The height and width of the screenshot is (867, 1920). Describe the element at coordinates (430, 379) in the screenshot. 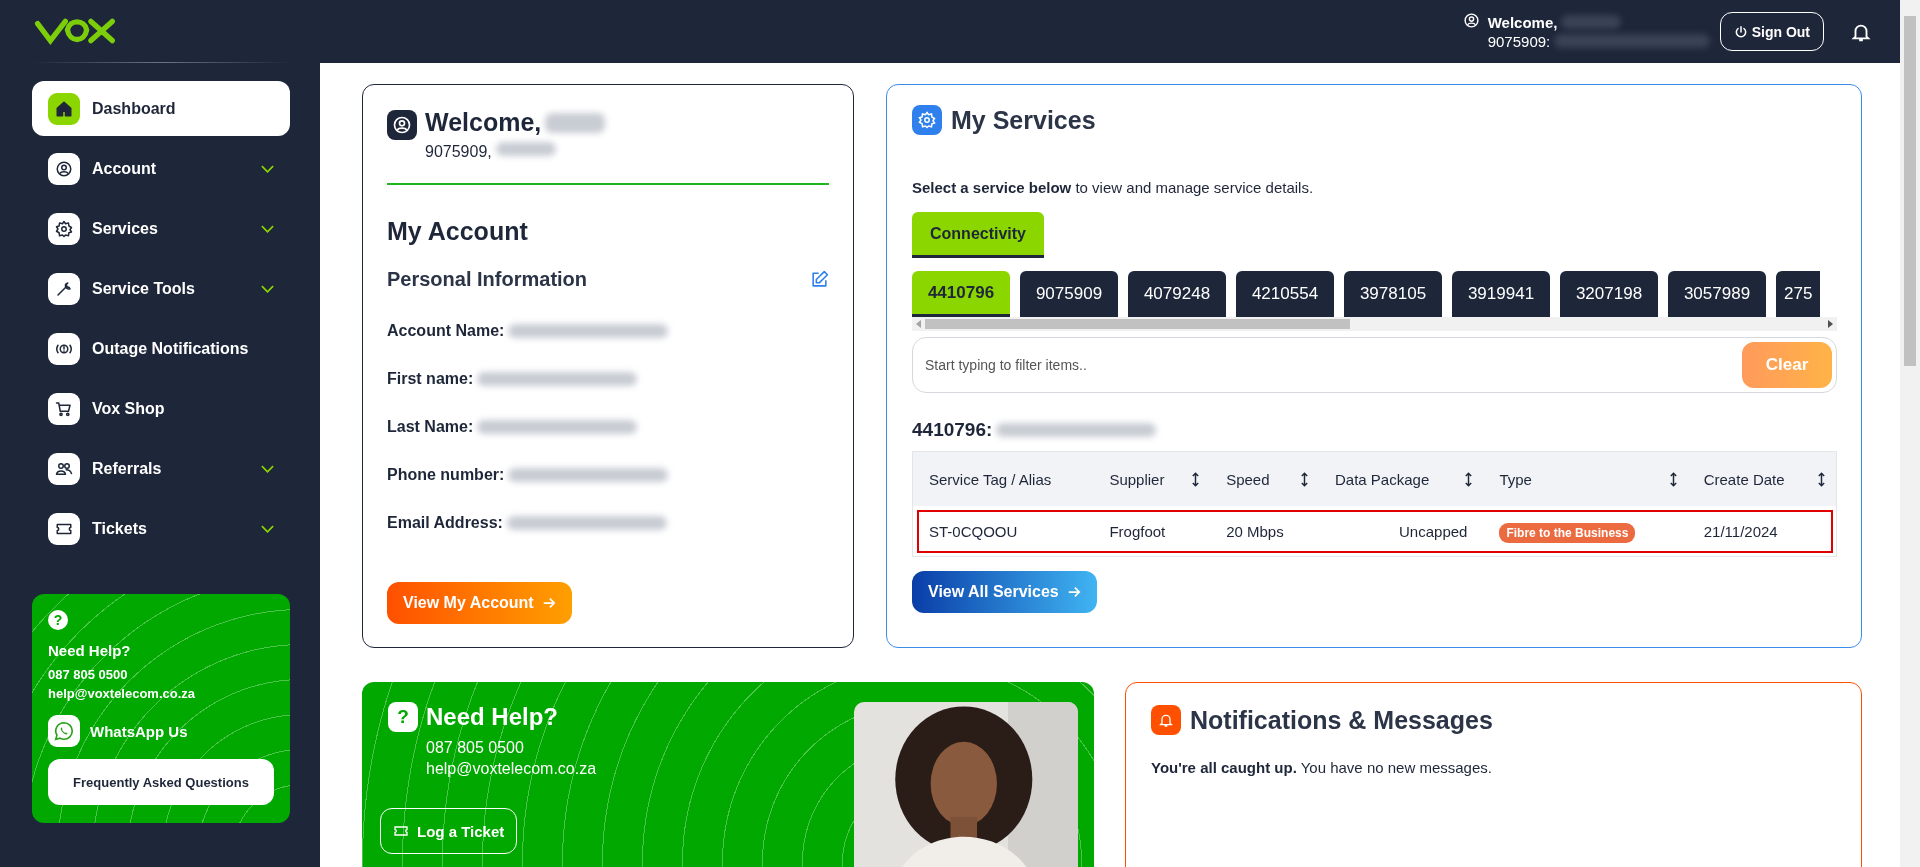

I see `field-label: First name:` at that location.